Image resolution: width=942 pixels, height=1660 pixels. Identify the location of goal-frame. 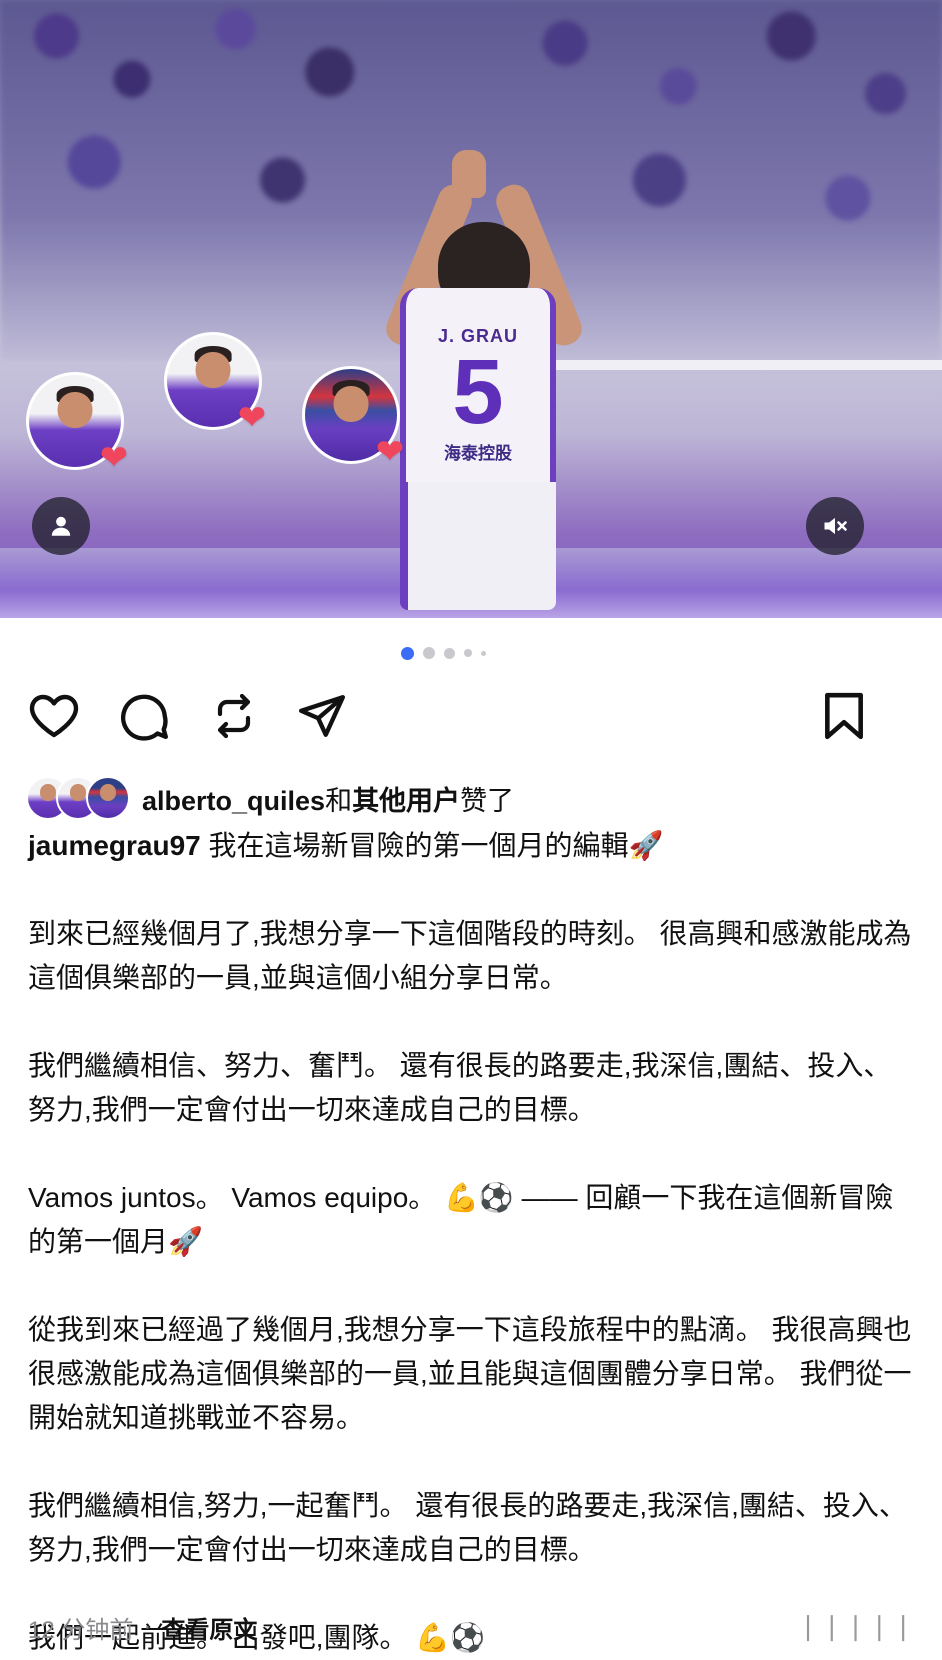
(741, 460).